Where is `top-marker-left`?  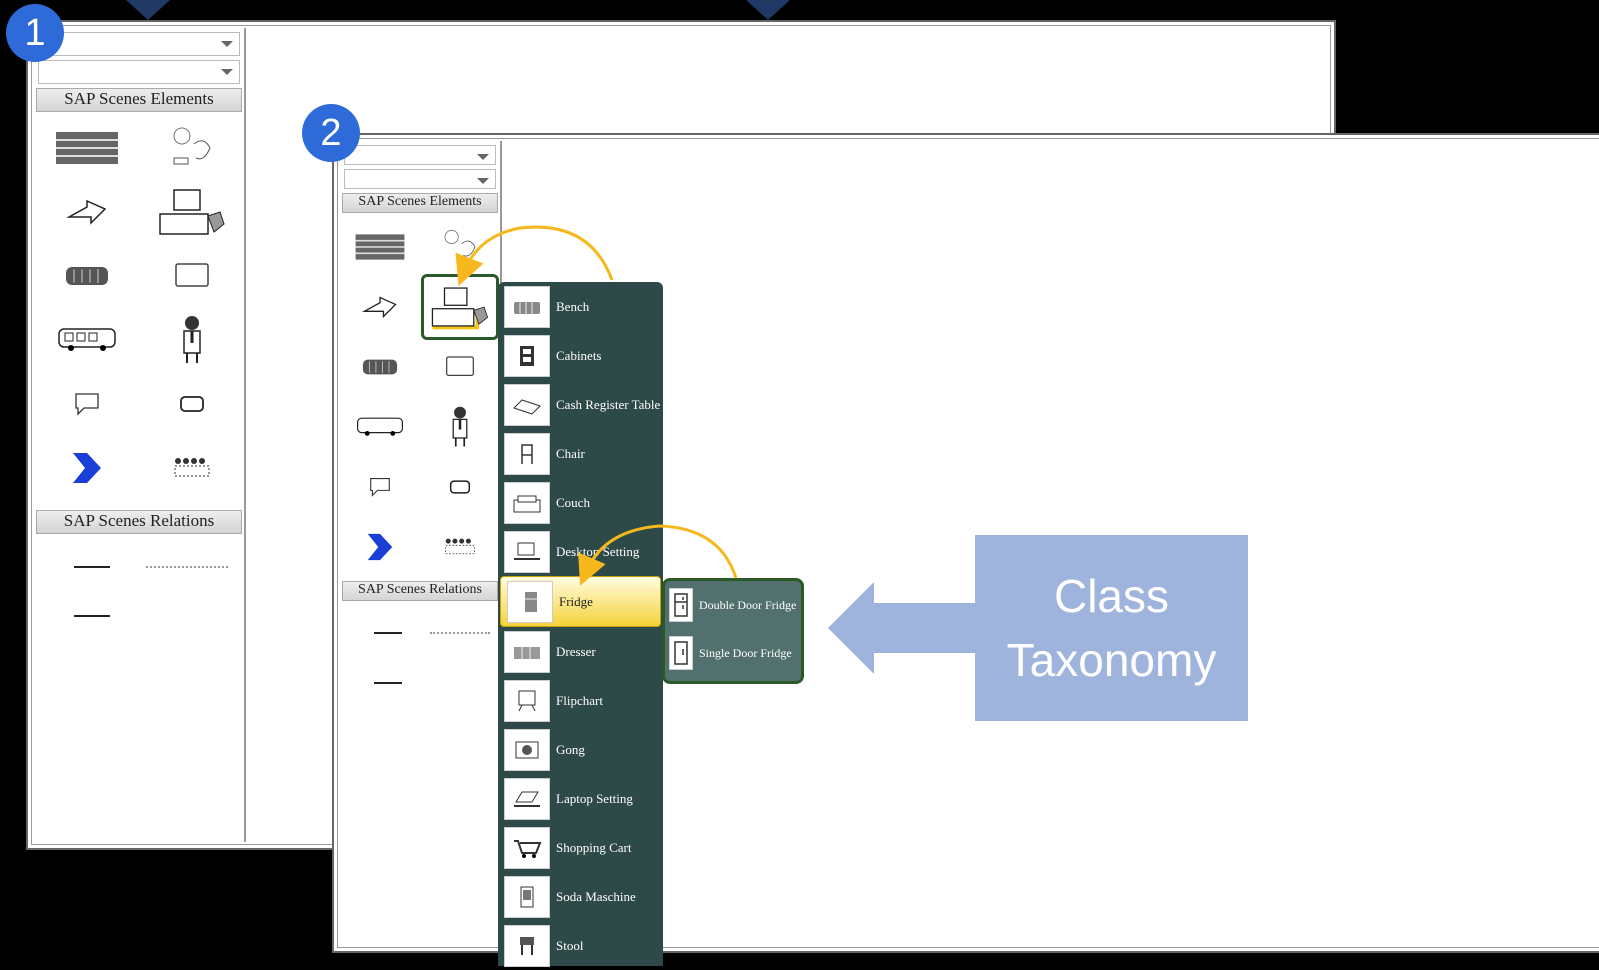
top-marker-left is located at coordinates (148, 10).